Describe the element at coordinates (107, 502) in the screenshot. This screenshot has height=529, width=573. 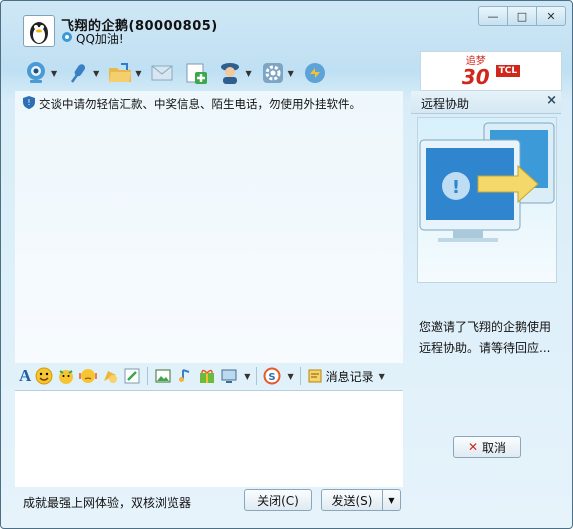
I see `browser-promo-link: 成就最强上网体验，双核浏览器` at that location.